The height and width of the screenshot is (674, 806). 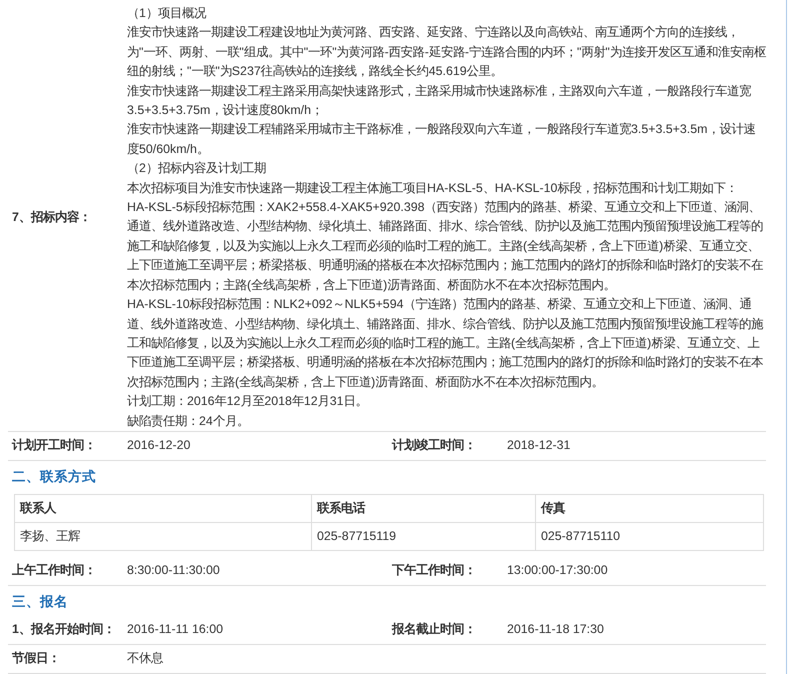 I want to click on paragraph-text: HA-KSL-10标段招标范围：NLK2+092～NLK5+594（宁连路）范围内的路基、桥梁、互通立交和上下匝道、涵洞、通道、线外道路改造、小型结构物、绿化填土、辅路路面、排水、综合管线、防护以及施工范围内预留预埋设施工程等的施工和缺陷修复，以及为实施以上永久工程而必须的临时工程的施工。主路(全线高架桥，含上下匝道)桥梁、互通立交、上下匝道施工至调平层；桥梁搭板、明通明涵的搭板在本次招标范围内；施工范围内的路灯的拆除和临时路灯的安装不在本次招标范围内；主路(全线高架桥，含上下匝道)沥青路面、桥面防水不在本次招标范围内。, so click(x=445, y=343).